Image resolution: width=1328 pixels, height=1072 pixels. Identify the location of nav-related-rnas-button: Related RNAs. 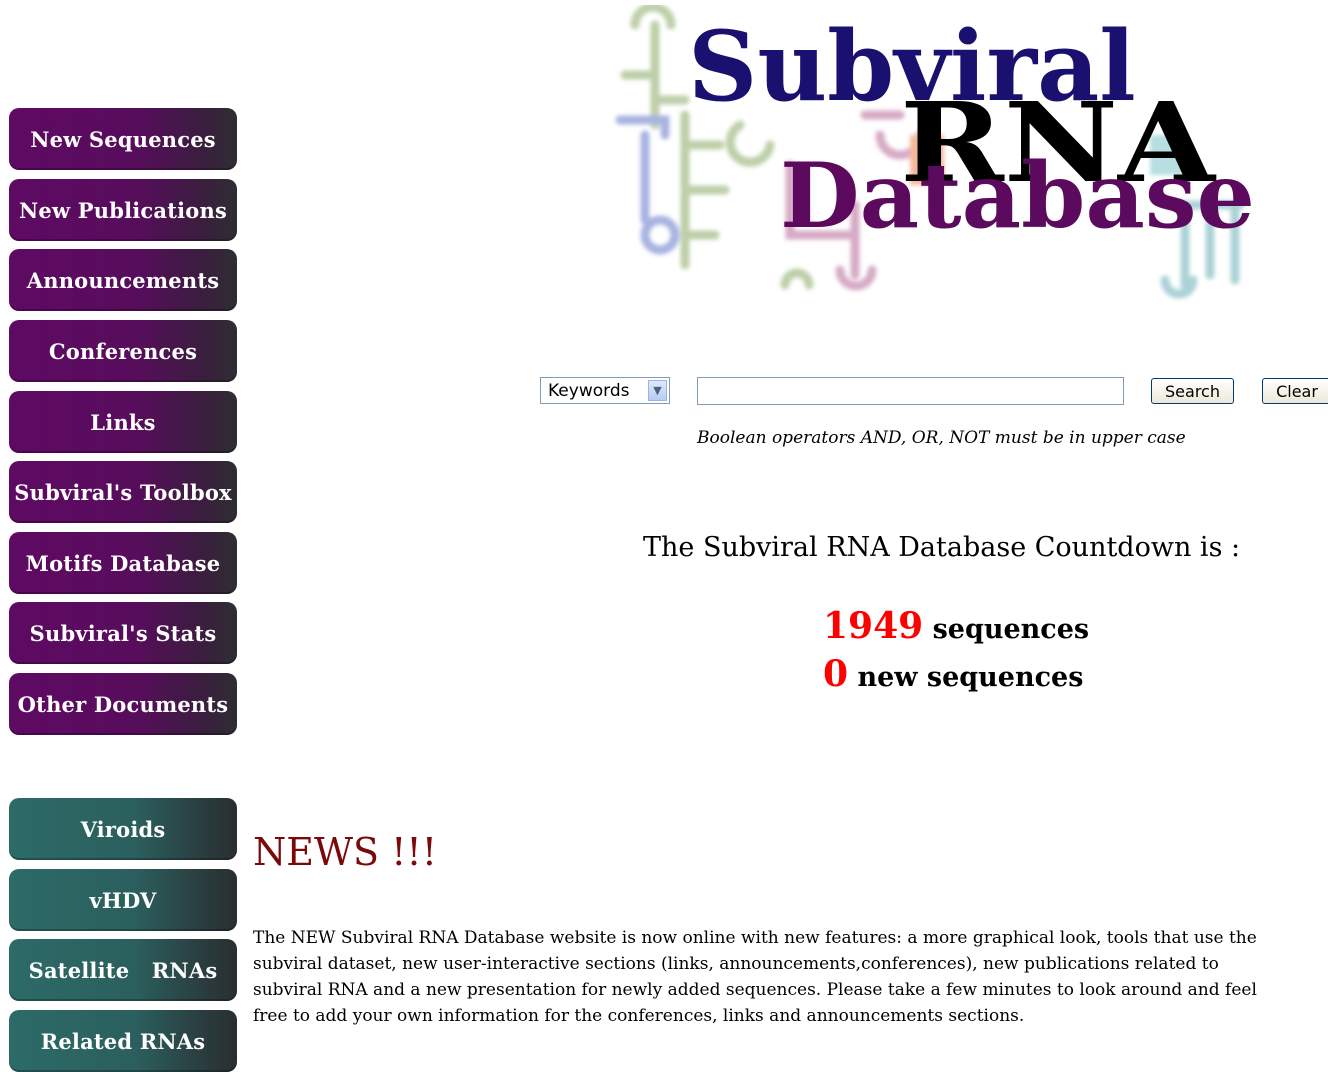
(123, 1041).